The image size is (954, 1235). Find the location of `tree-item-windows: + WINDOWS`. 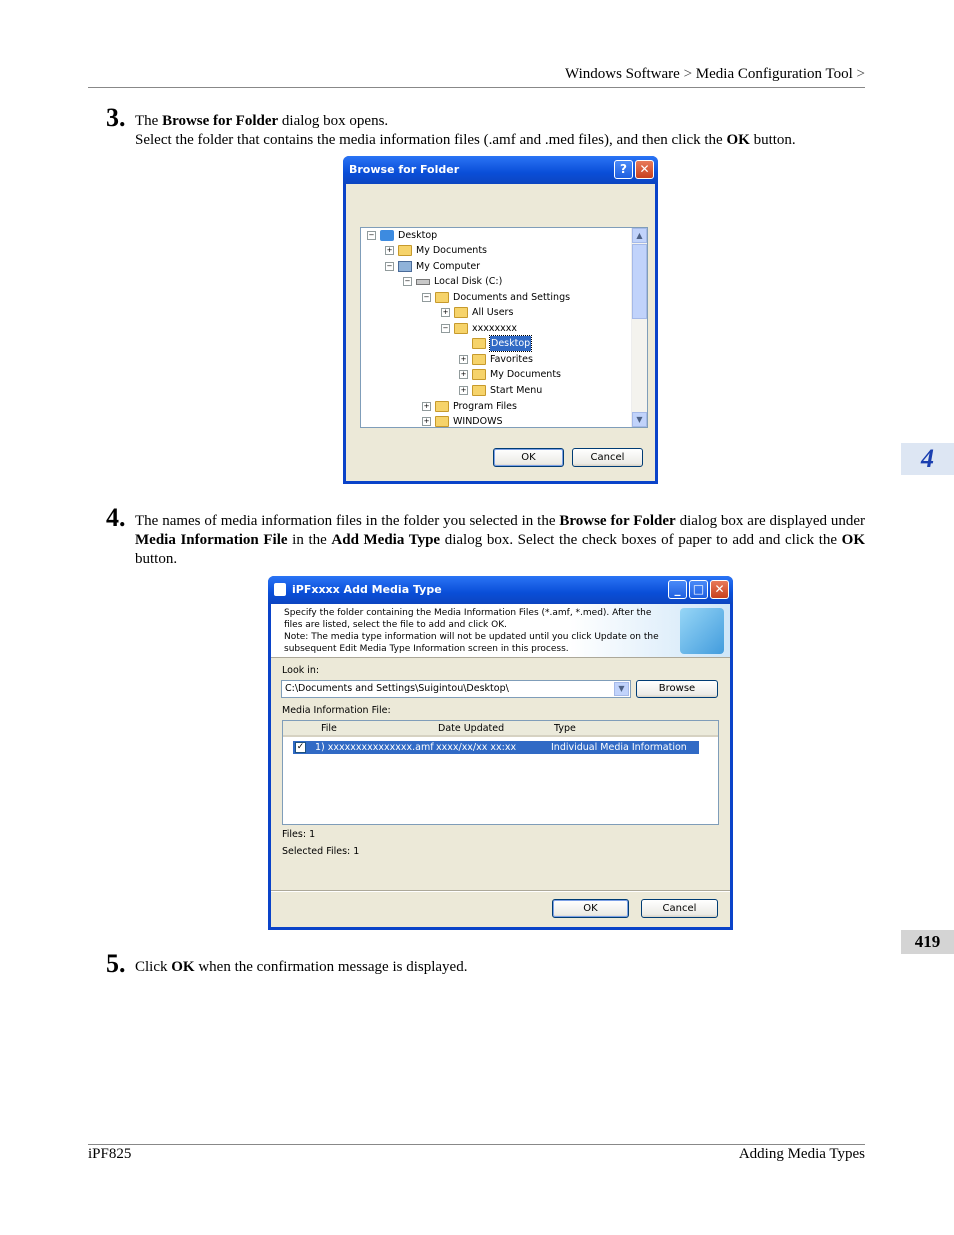

tree-item-windows: + WINDOWS is located at coordinates (462, 420).